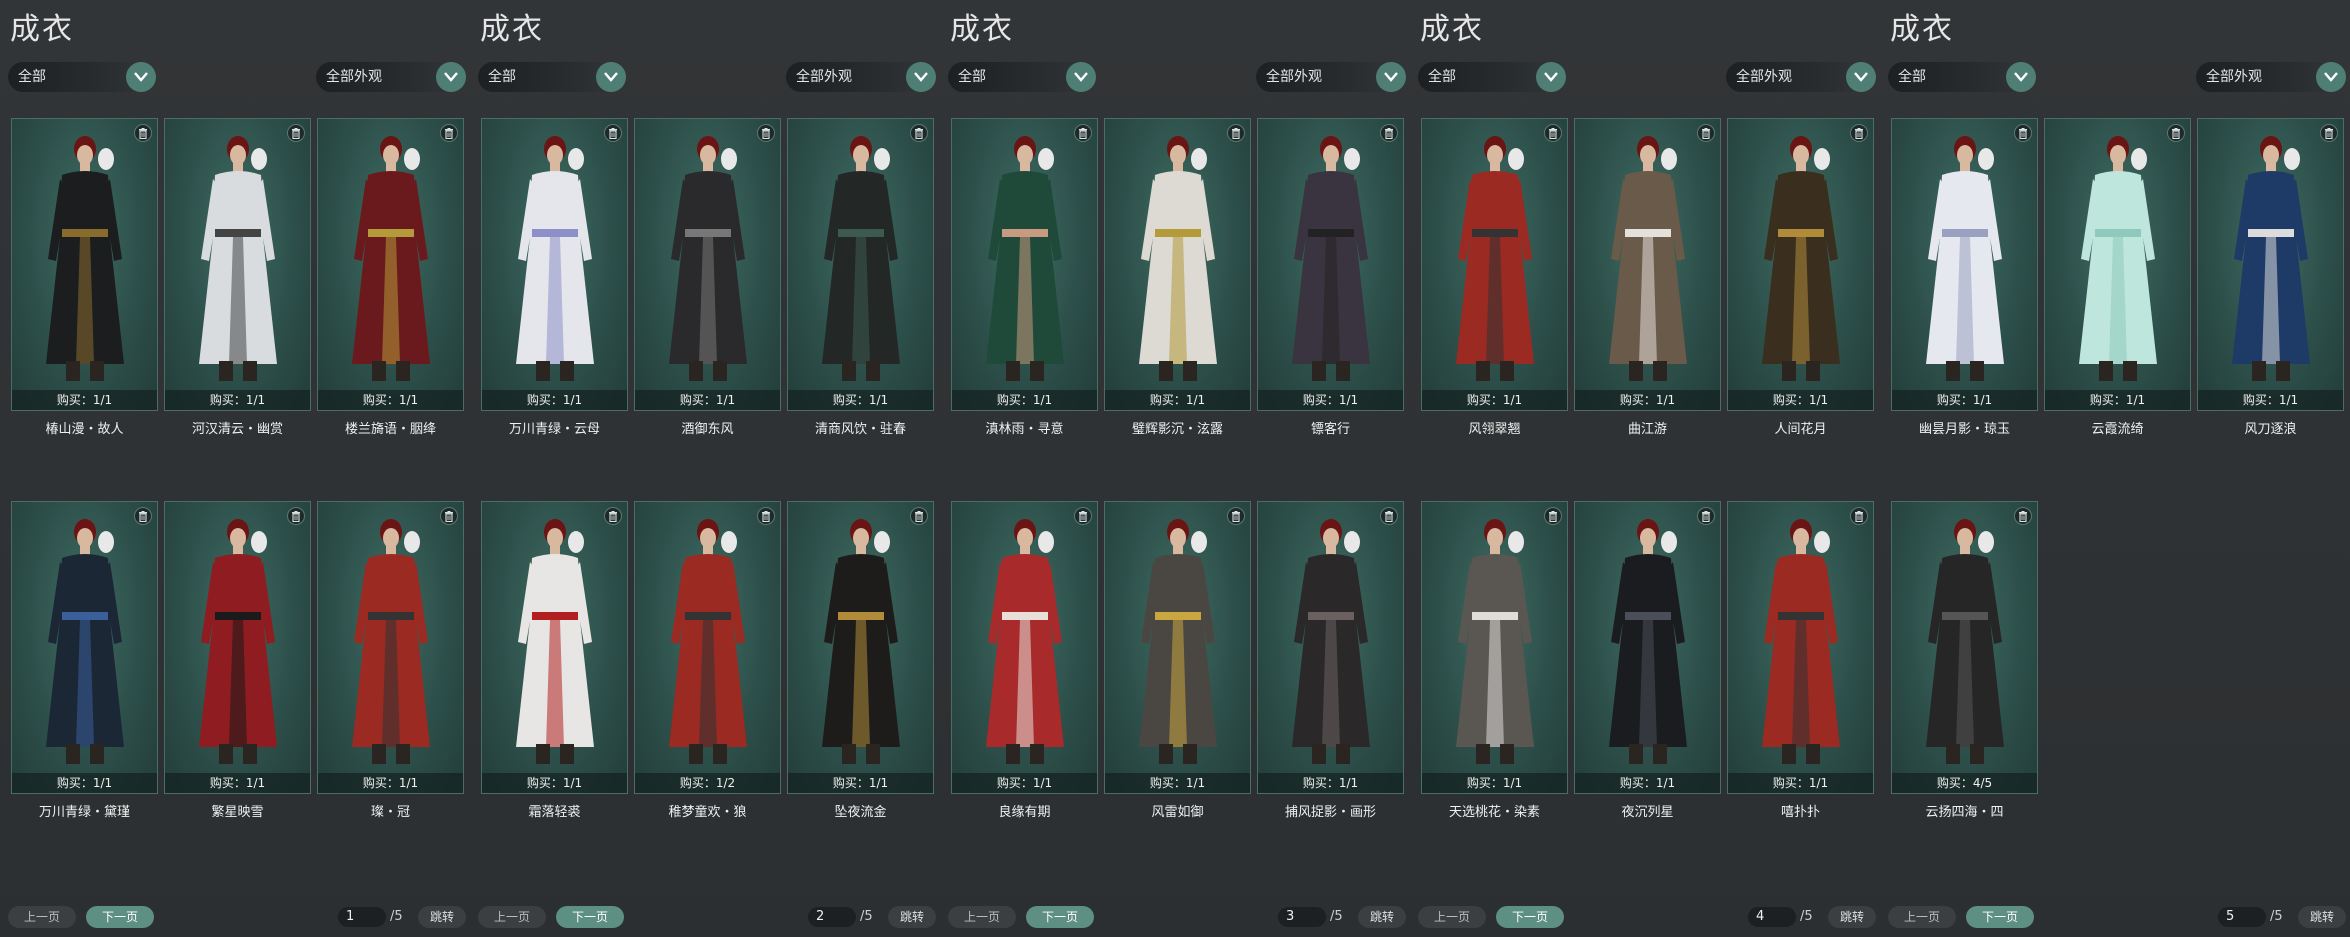 This screenshot has height=937, width=2350. I want to click on outfit-card: 购买：1/2, so click(707, 647).